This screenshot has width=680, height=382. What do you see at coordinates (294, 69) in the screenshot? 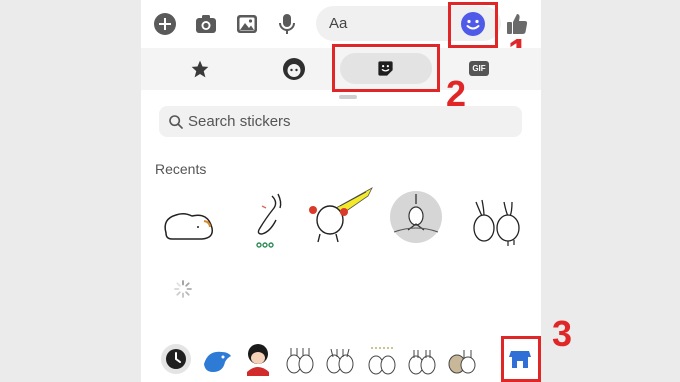
I see `avatar-icon` at bounding box center [294, 69].